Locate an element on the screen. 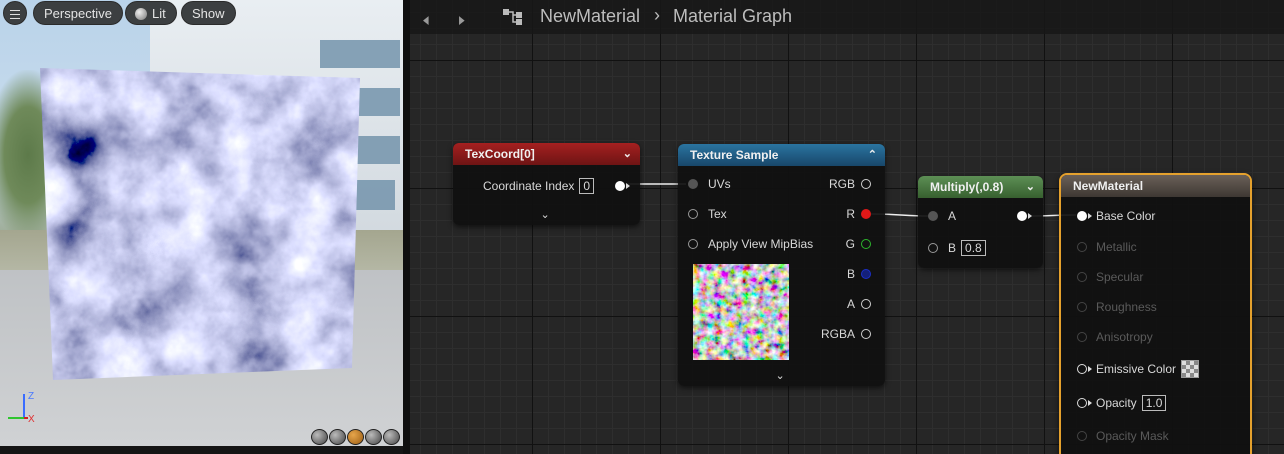 Image resolution: width=1284 pixels, height=454 pixels. show-button: Show is located at coordinates (208, 13).